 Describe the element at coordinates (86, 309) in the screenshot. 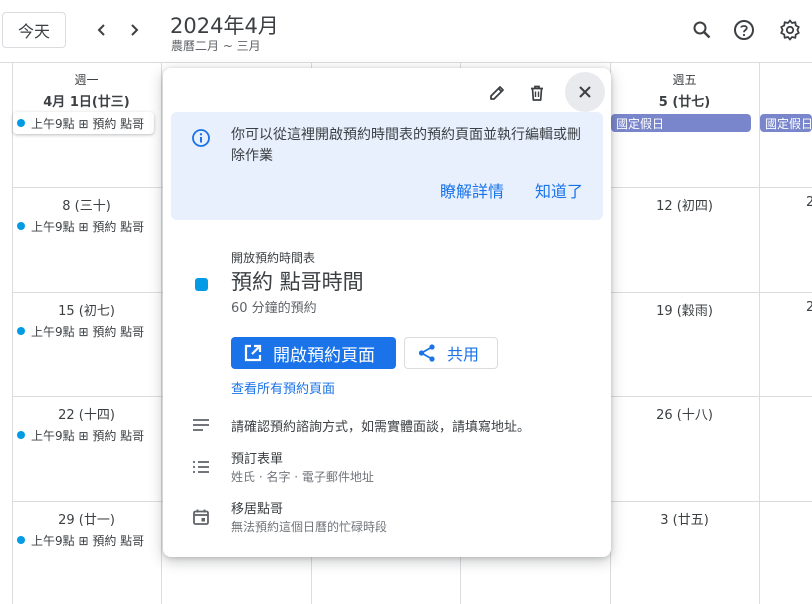

I see `day-number: 15 (初七)` at that location.